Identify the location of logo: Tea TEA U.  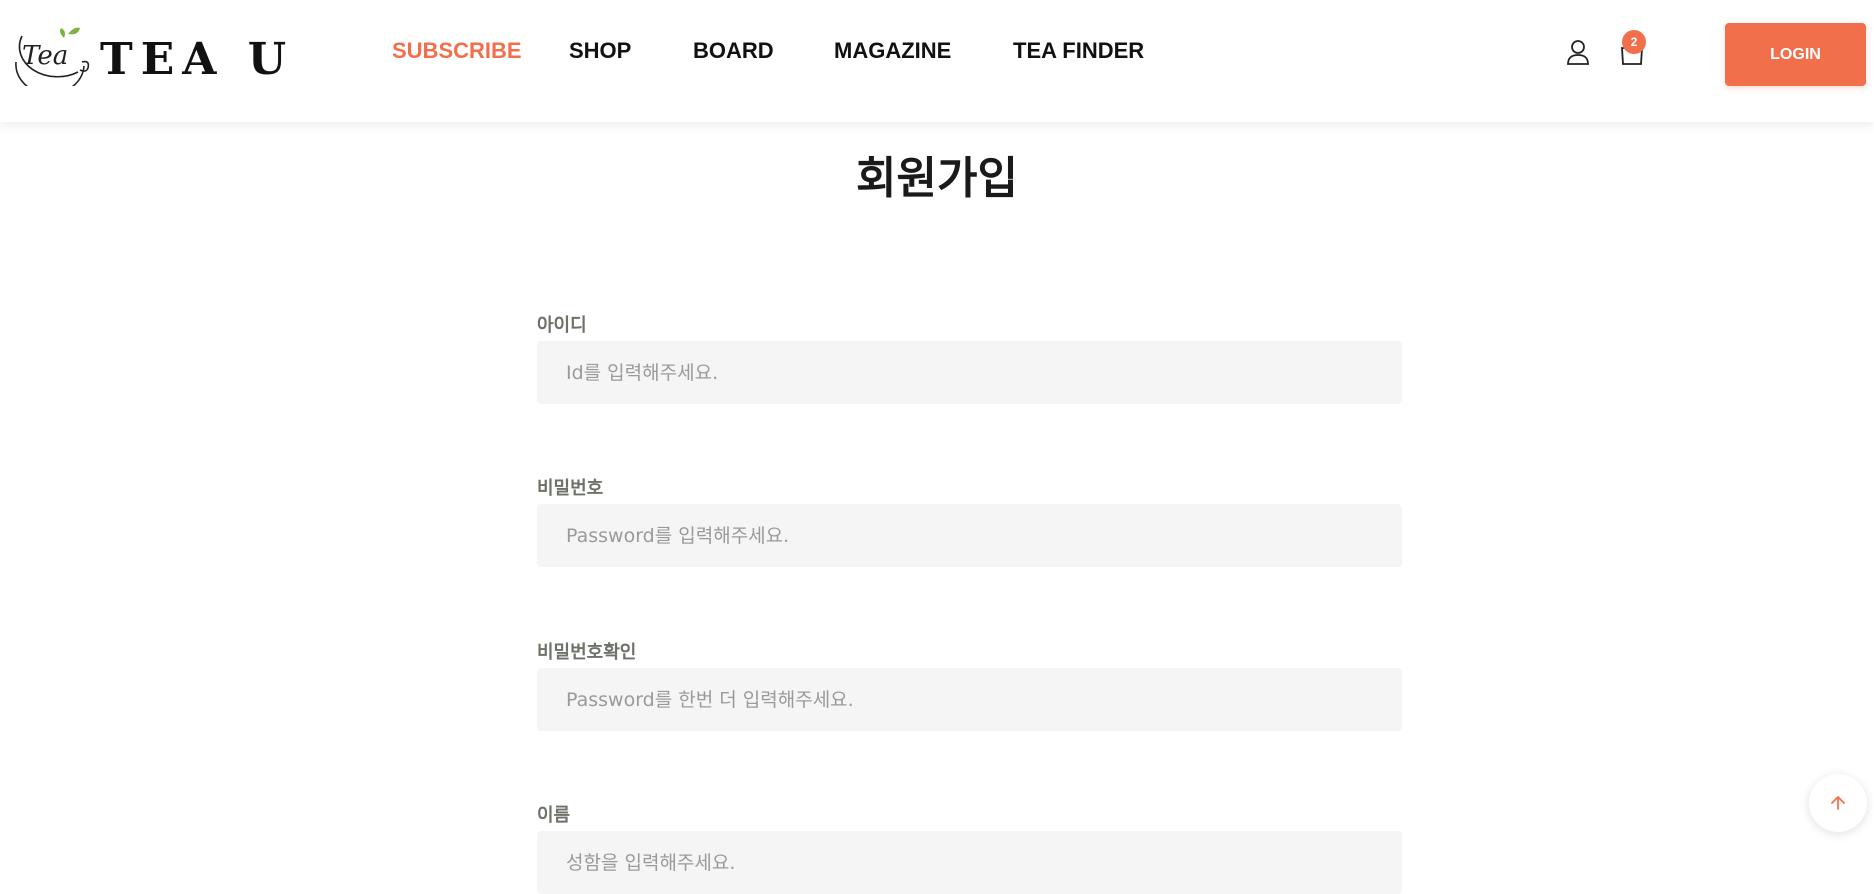
(146, 56).